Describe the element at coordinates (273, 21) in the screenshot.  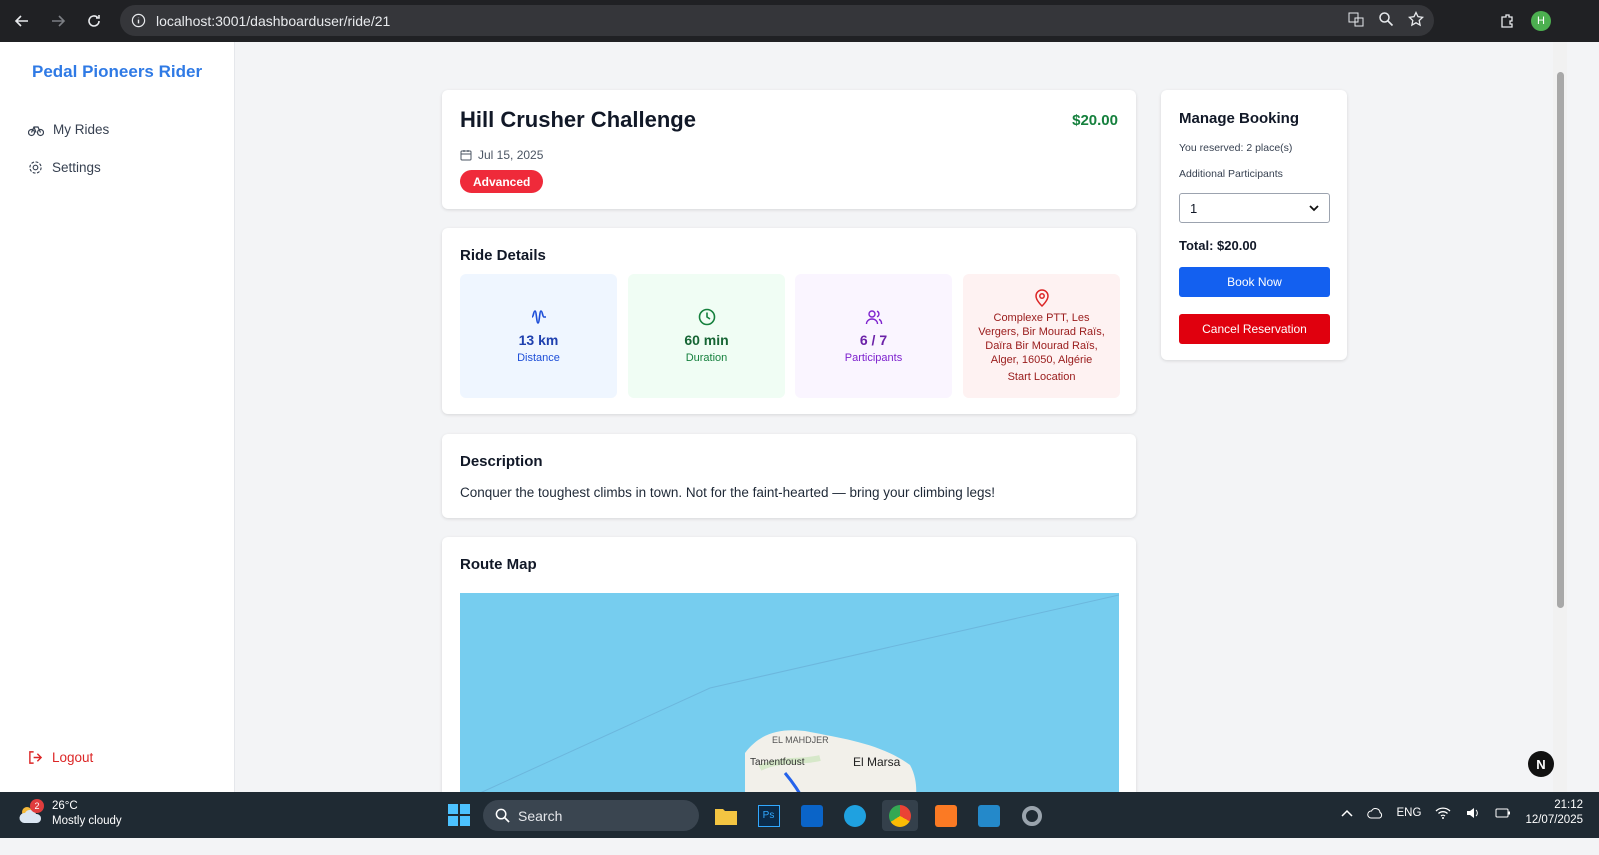
I see `url-text: localhost:3001/dashboarduser/ride/21` at that location.